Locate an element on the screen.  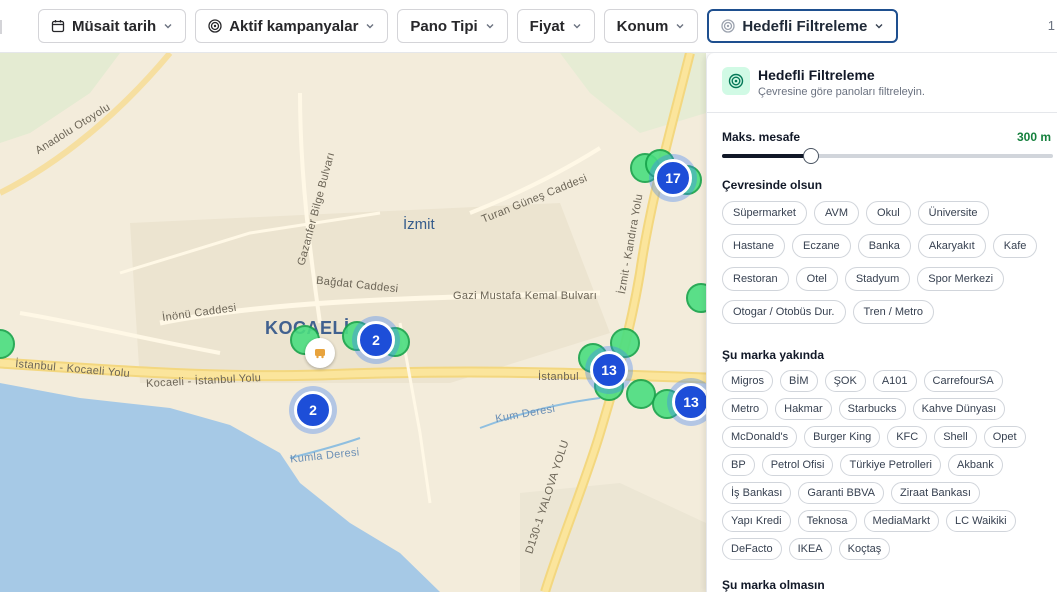
filter-label: Hedefli Filtreleme is located at coordinates (805, 26).